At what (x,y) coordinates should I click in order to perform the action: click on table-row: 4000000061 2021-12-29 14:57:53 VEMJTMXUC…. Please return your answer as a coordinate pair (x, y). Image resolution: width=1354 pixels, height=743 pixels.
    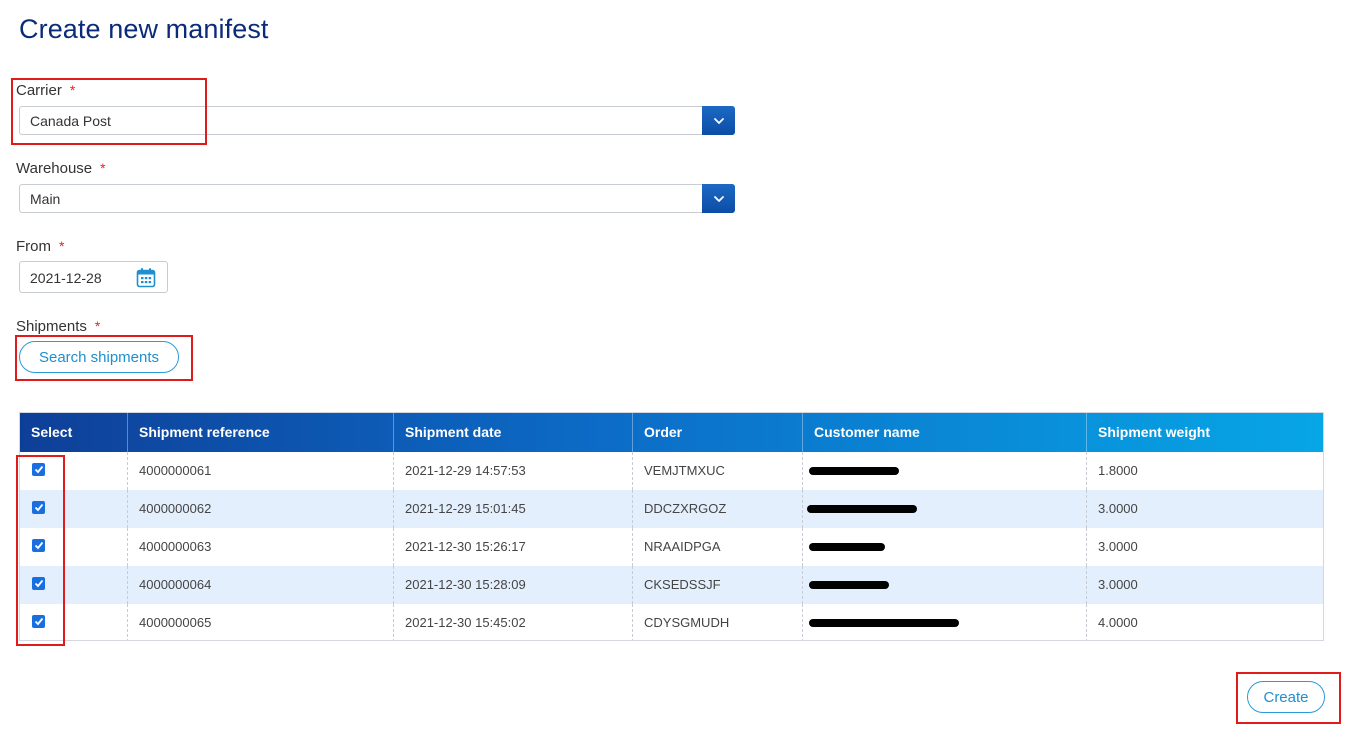
    Looking at the image, I should click on (671, 471).